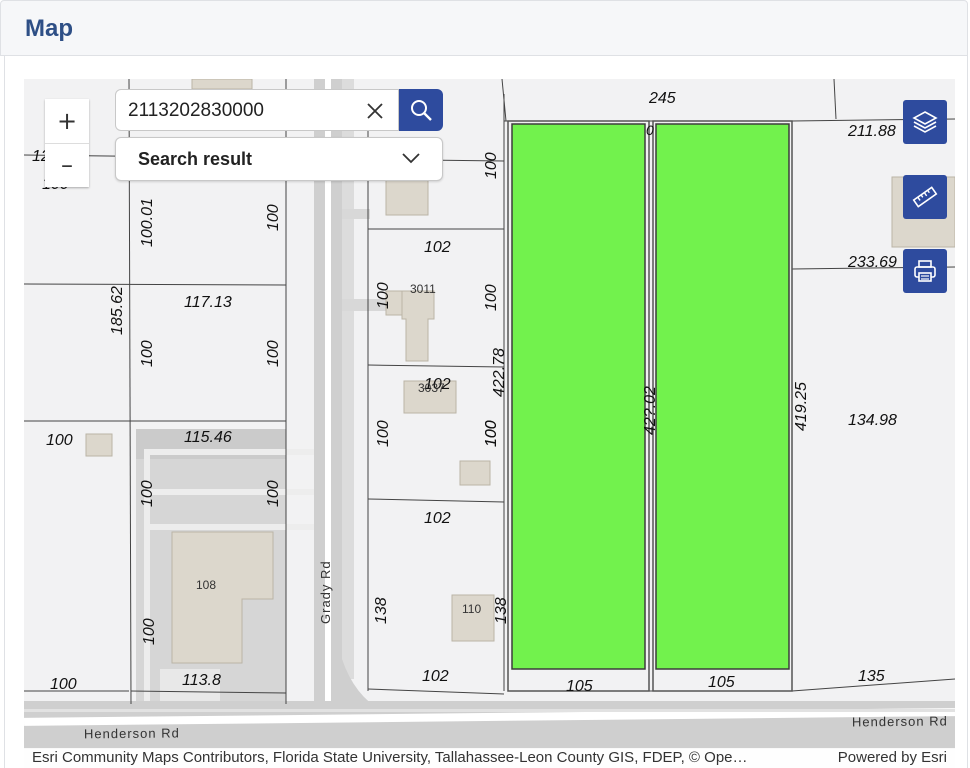 The image size is (970, 768). I want to click on layers-button, so click(925, 122).